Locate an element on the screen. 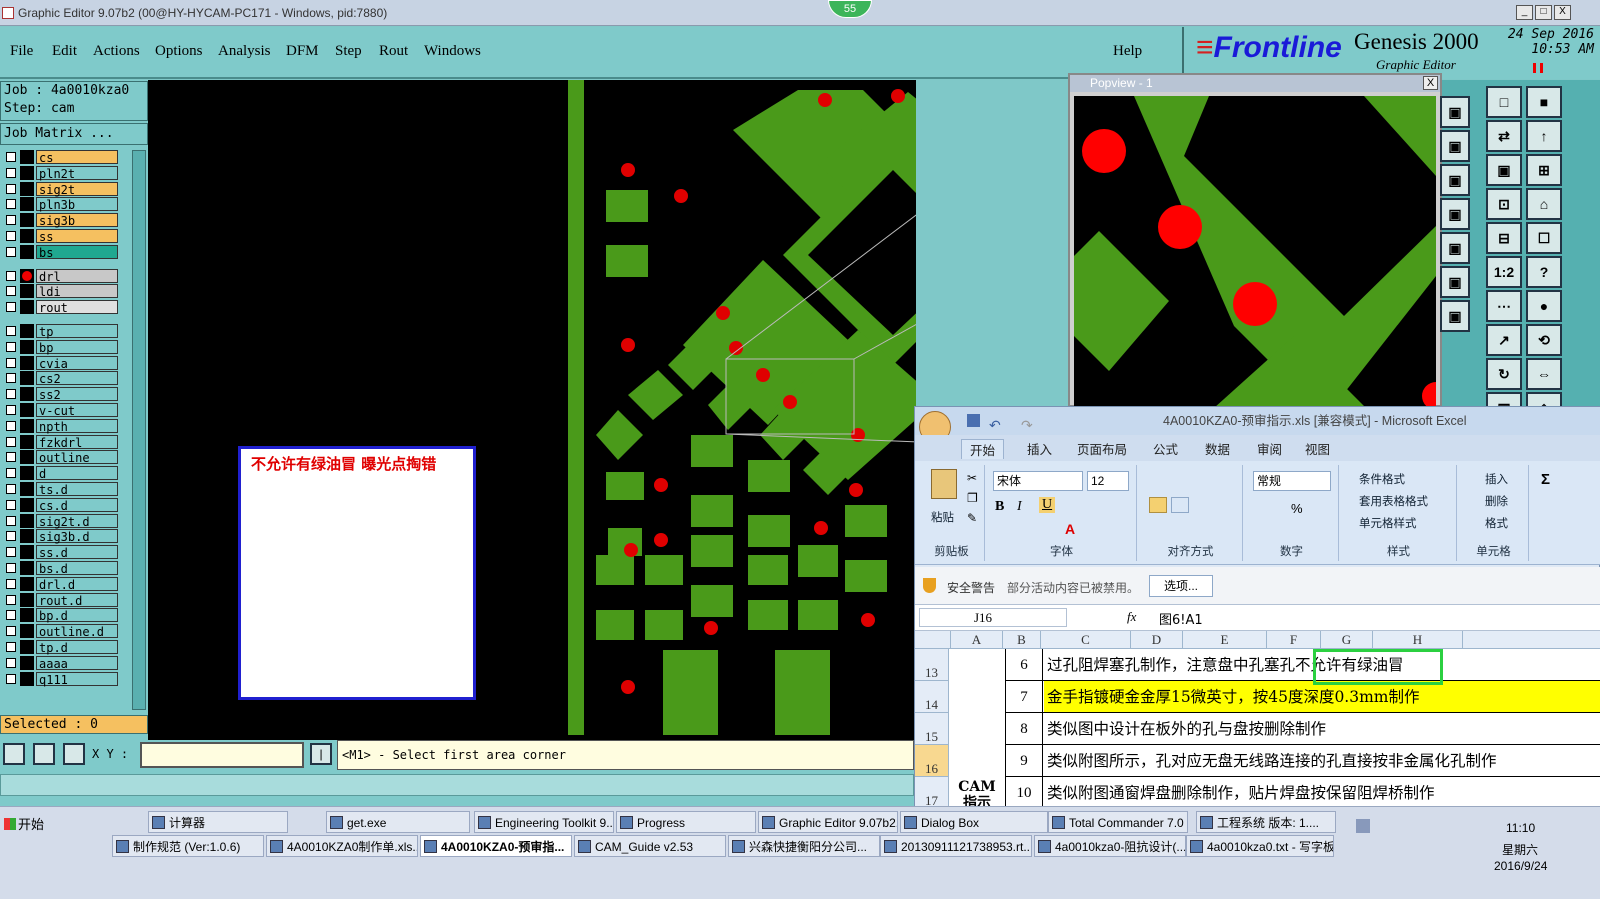  layer-row: bs.d is located at coordinates (61, 568).